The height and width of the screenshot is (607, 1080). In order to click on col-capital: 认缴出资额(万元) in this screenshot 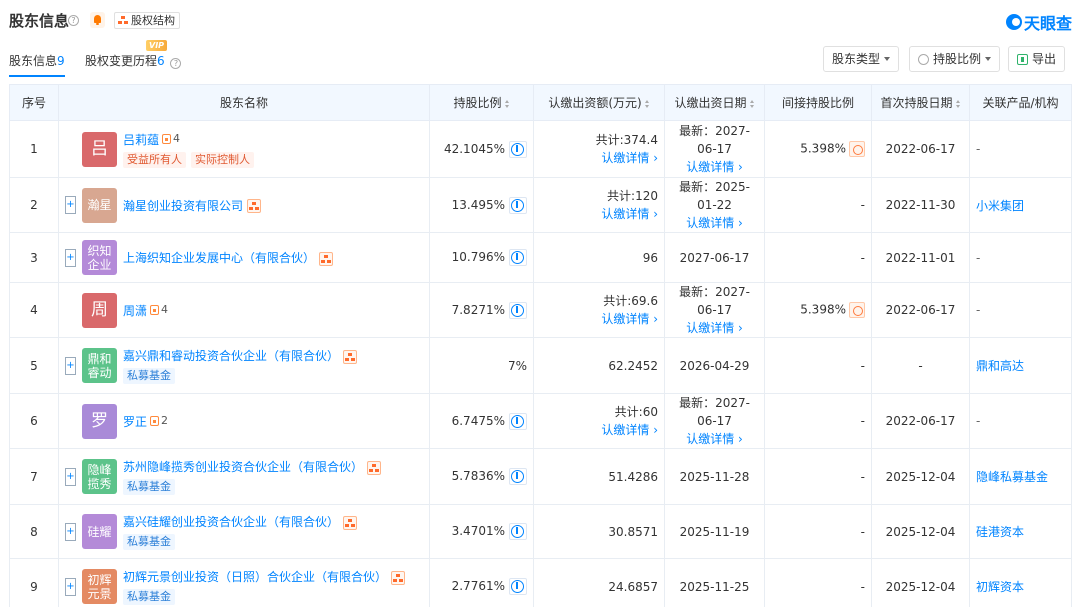, I will do `click(599, 102)`.